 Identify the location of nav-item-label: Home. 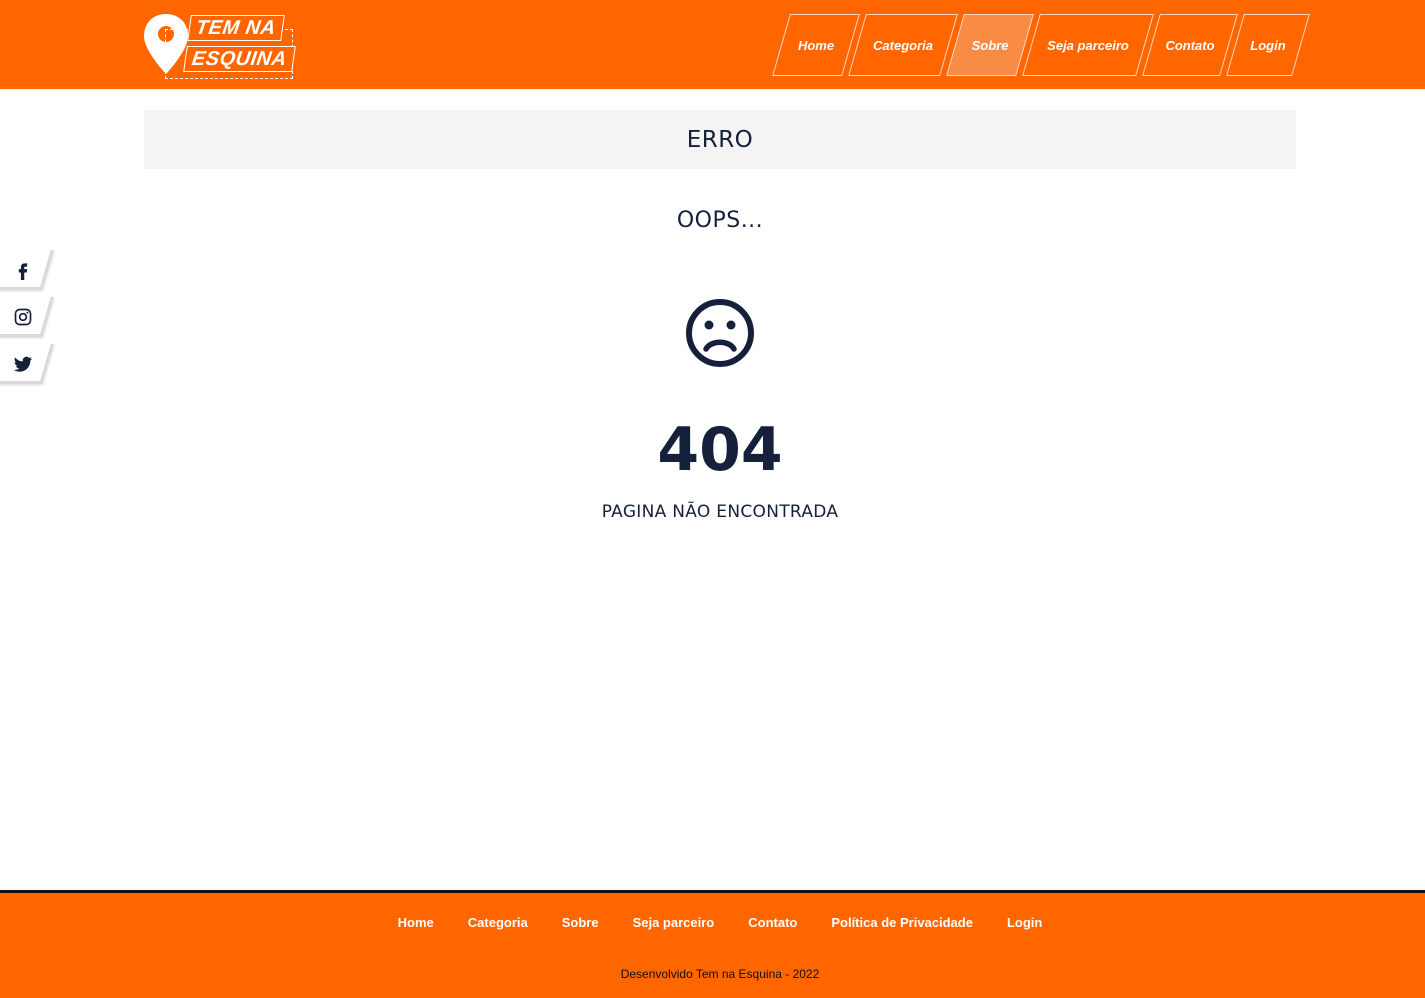
(816, 45).